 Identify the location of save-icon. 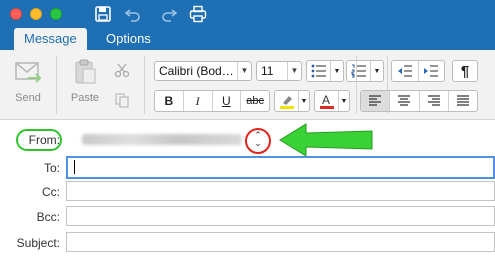
(103, 14).